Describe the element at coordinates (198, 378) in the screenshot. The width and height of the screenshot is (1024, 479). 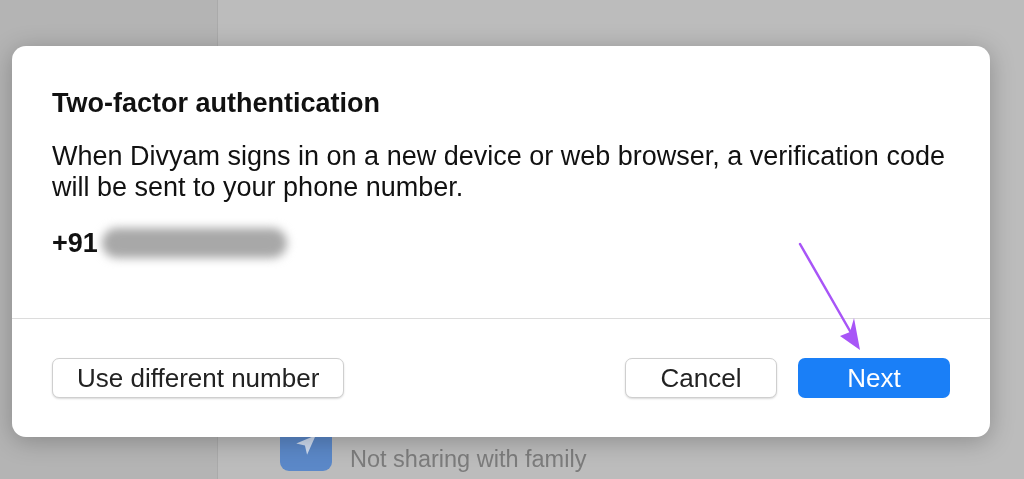
I see `use-different-number-button: Use different number` at that location.